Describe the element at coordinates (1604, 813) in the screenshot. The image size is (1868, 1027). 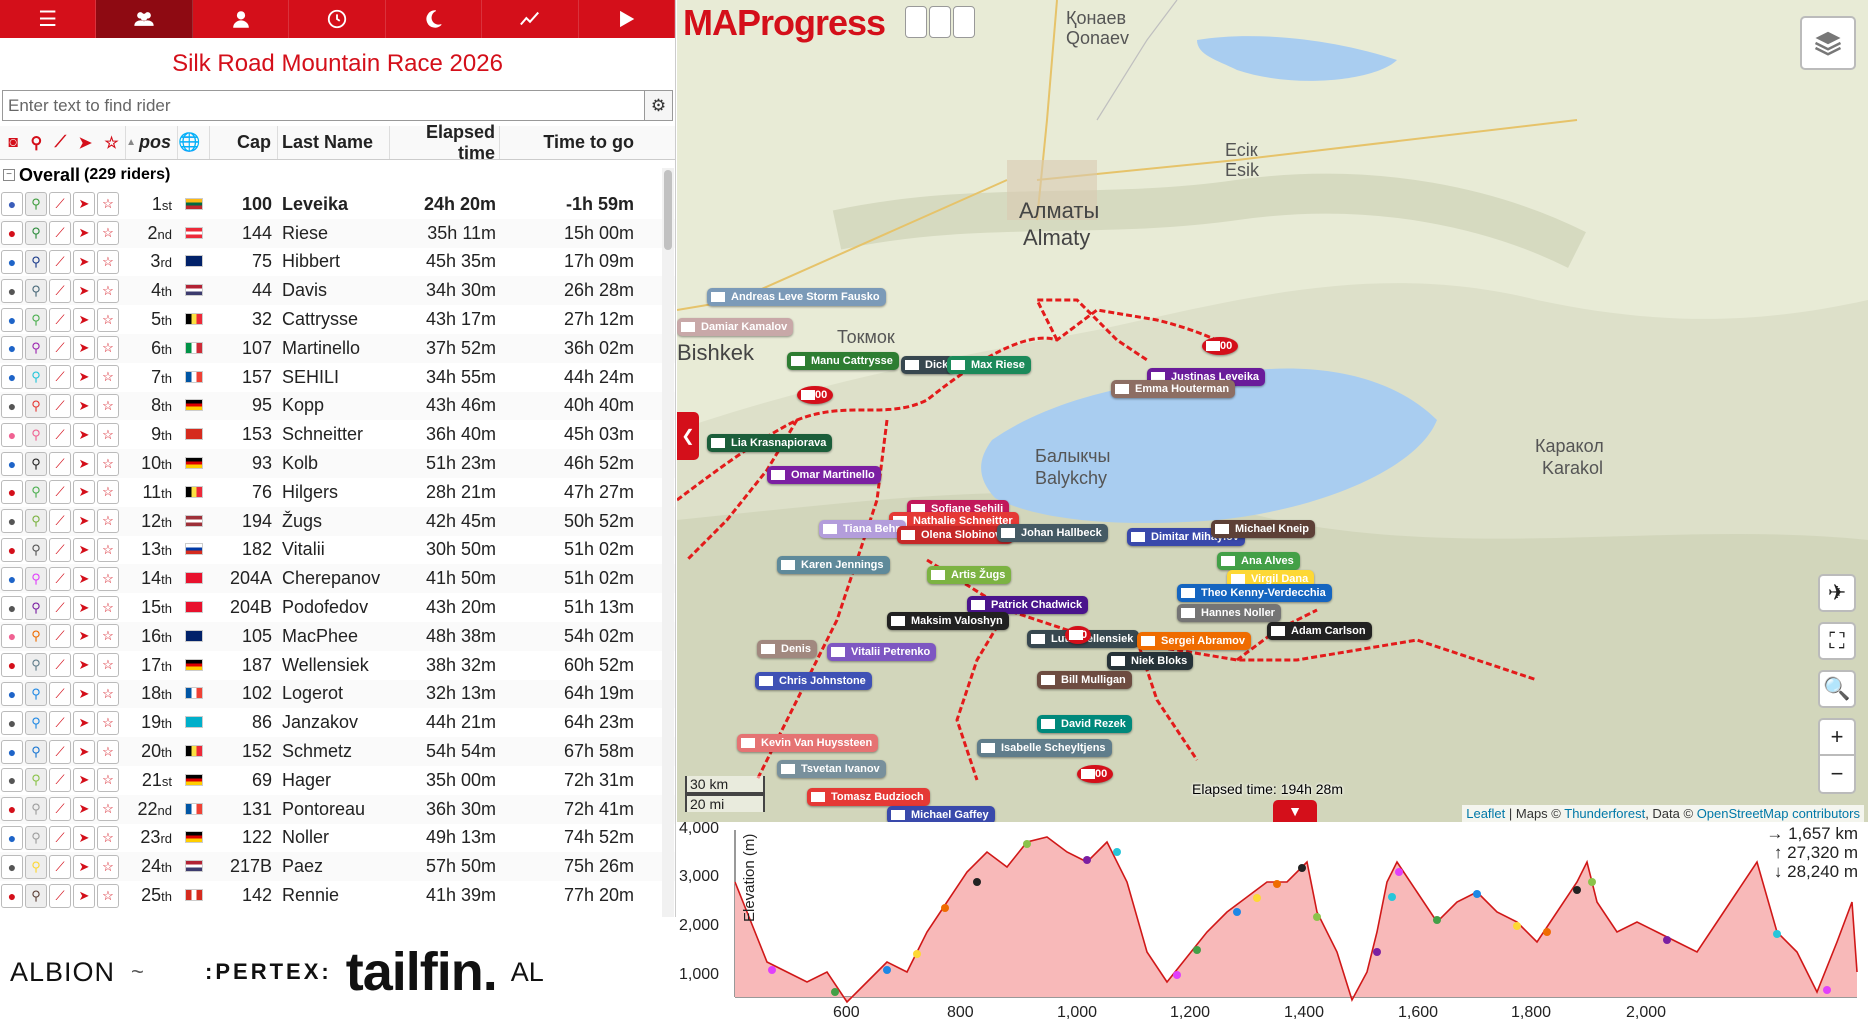
I see `thunderforest-link: Thunderforest` at that location.